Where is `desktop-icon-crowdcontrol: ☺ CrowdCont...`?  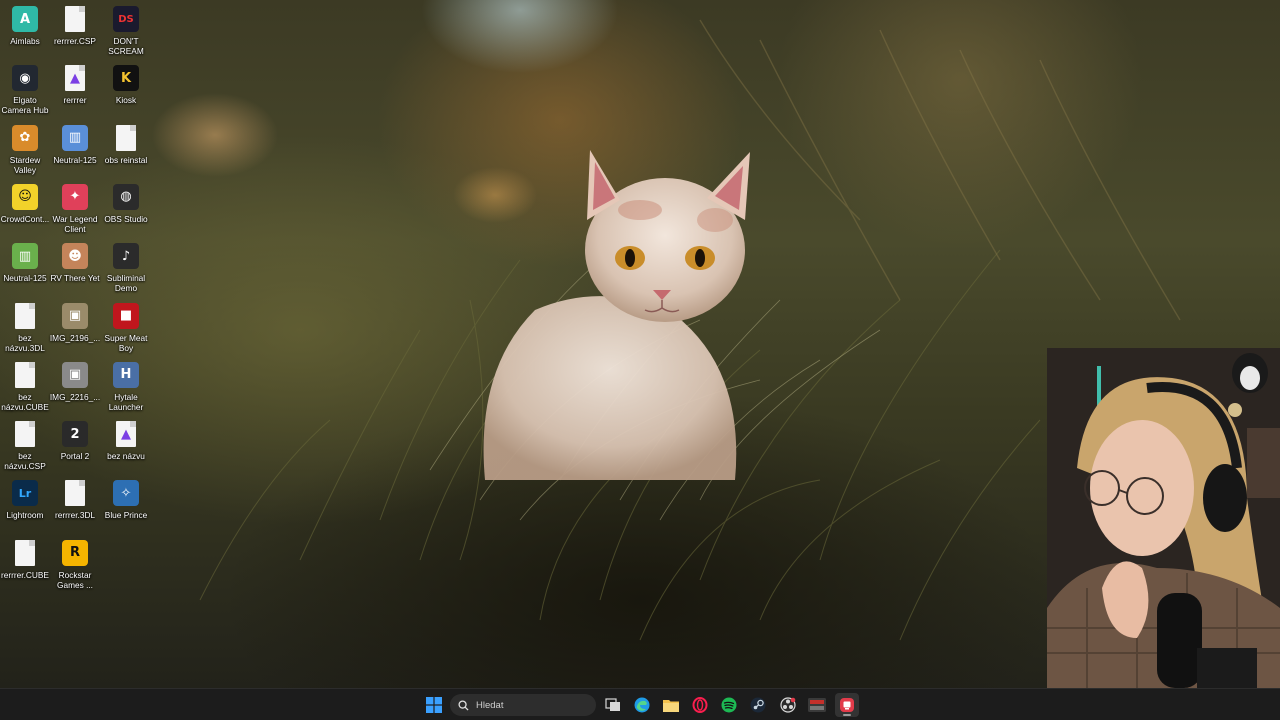
desktop-icon-crowdcontrol: ☺ CrowdCont... is located at coordinates (25, 201).